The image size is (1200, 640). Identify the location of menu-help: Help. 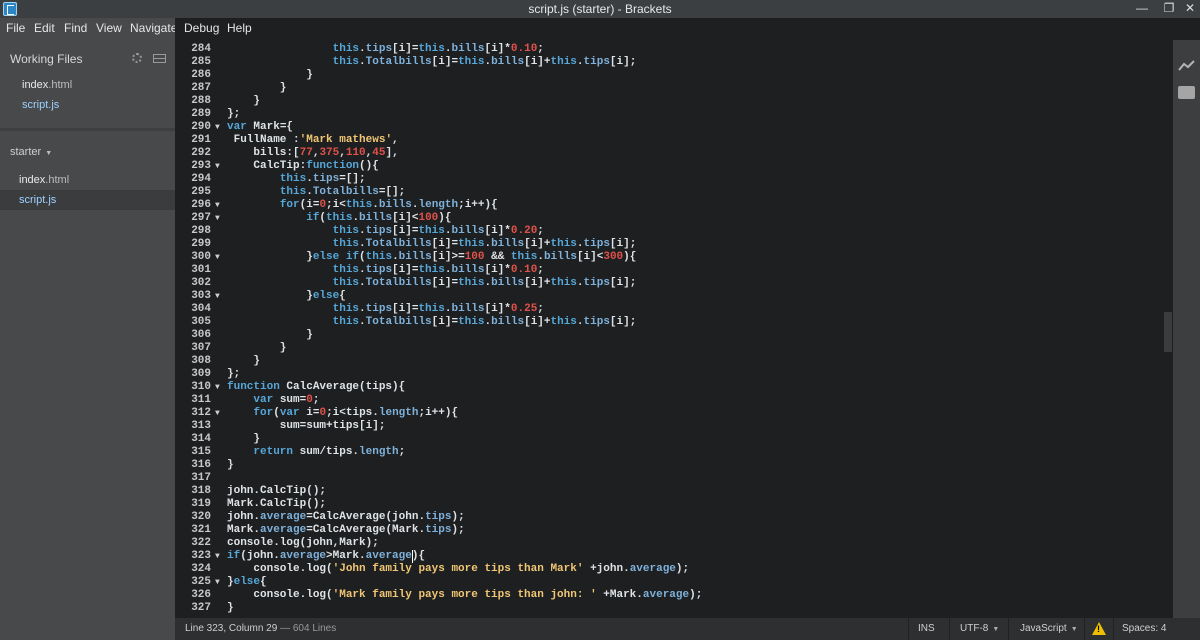
(239, 28).